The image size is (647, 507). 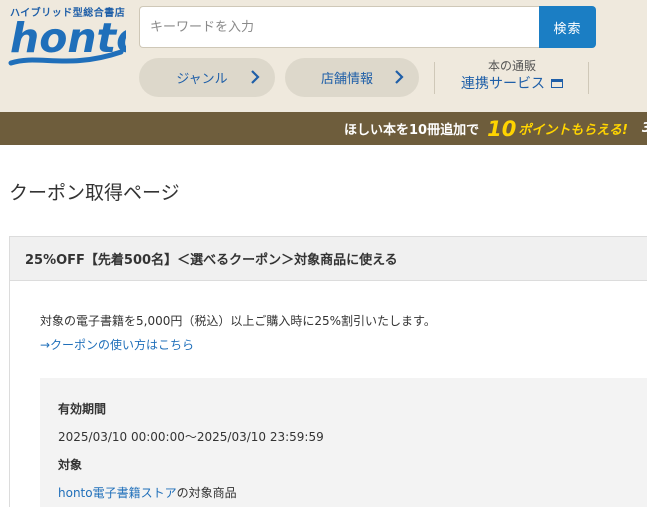 I want to click on honto-logo: honto, so click(x=67, y=44).